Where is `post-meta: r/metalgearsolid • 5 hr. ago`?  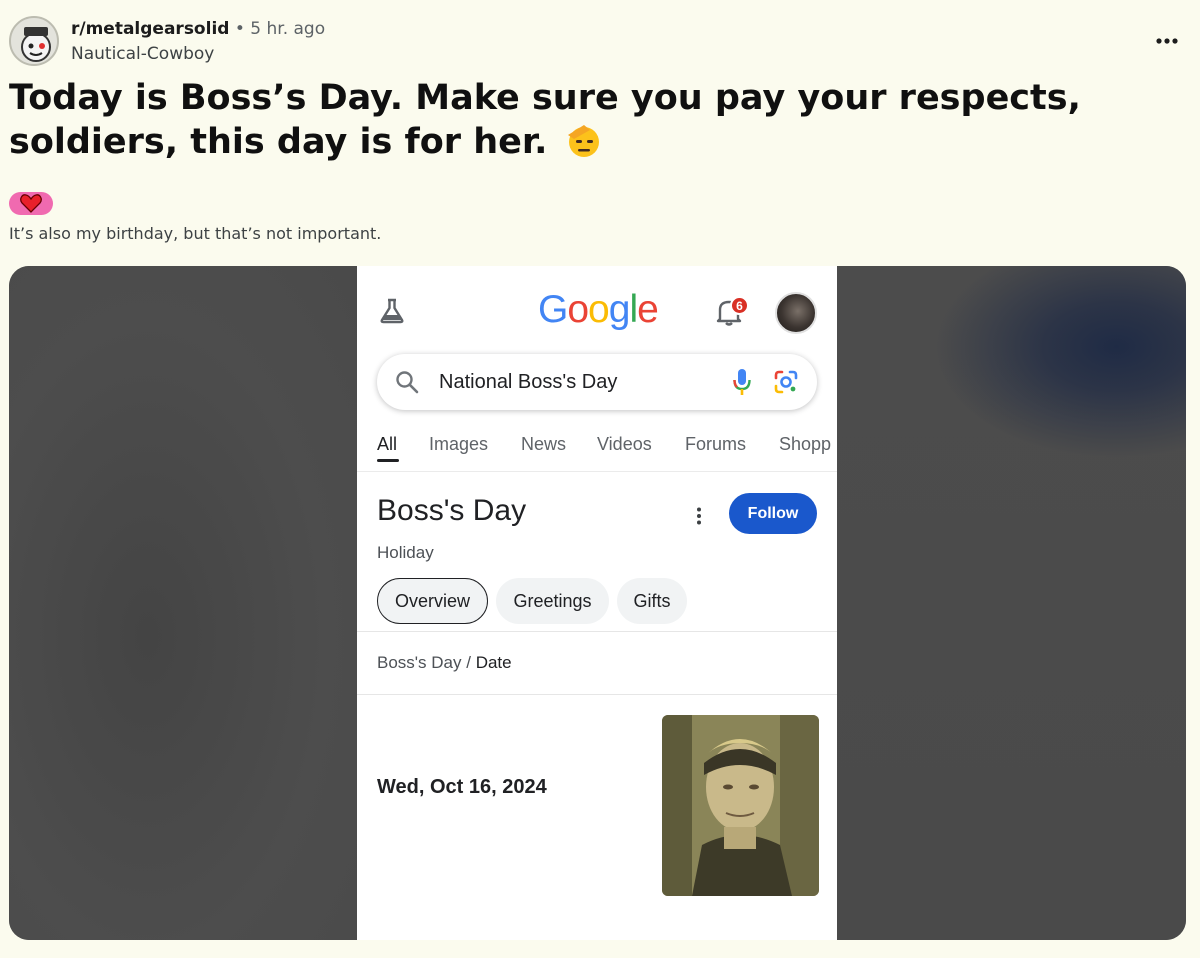
post-meta: r/metalgearsolid • 5 hr. ago is located at coordinates (198, 29).